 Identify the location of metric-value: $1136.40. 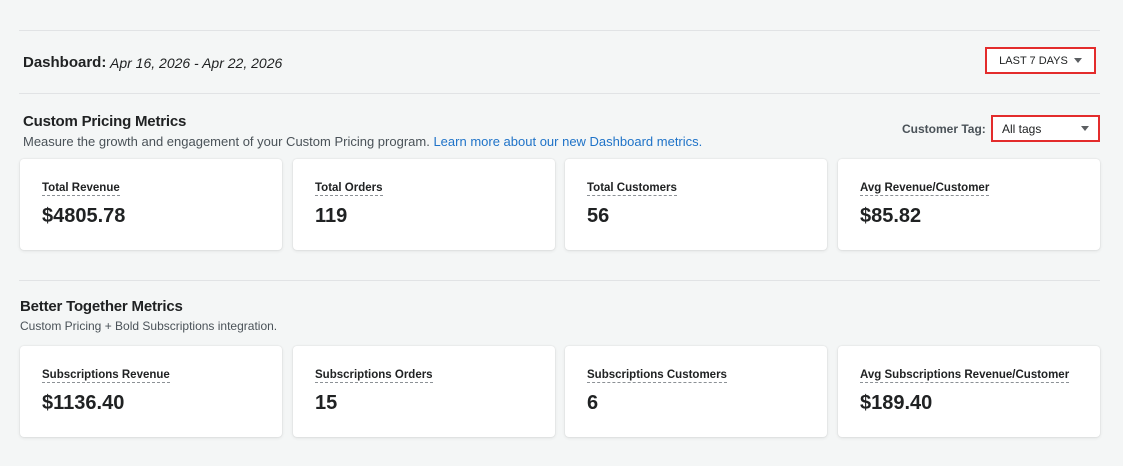
(83, 403).